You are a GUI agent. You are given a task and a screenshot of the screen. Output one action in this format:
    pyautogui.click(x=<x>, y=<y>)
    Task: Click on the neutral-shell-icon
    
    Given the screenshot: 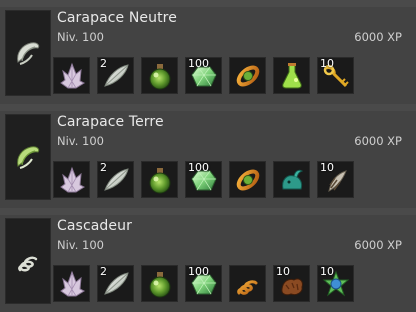 What is the action you would take?
    pyautogui.click(x=28, y=53)
    